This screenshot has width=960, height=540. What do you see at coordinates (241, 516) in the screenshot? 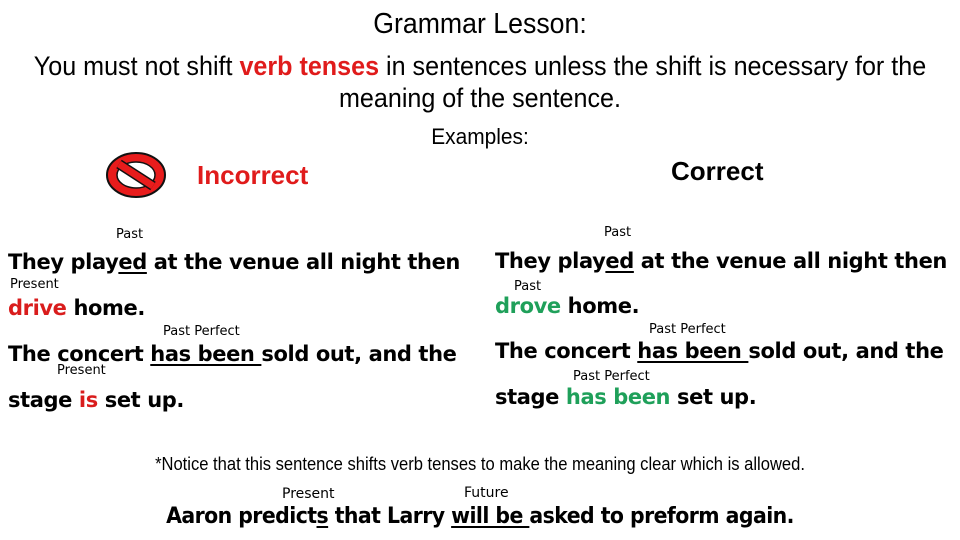
I see `text: Aaron predict` at bounding box center [241, 516].